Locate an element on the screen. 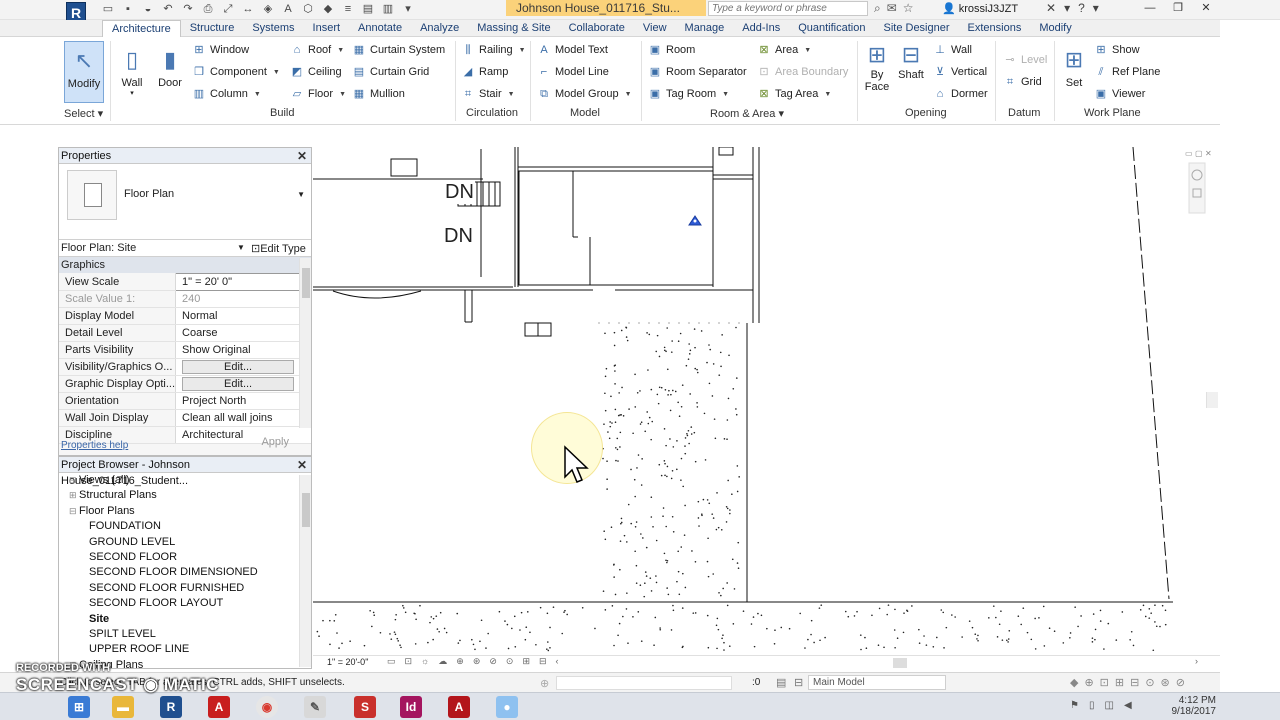  browser-node: ⊞ Structural Plans is located at coordinates (185, 495).